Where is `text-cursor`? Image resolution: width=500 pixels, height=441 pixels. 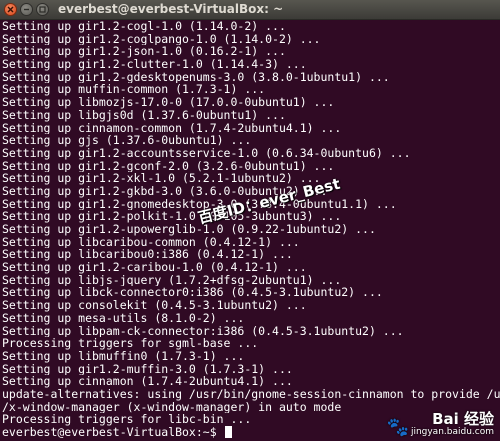
text-cursor is located at coordinates (228, 432).